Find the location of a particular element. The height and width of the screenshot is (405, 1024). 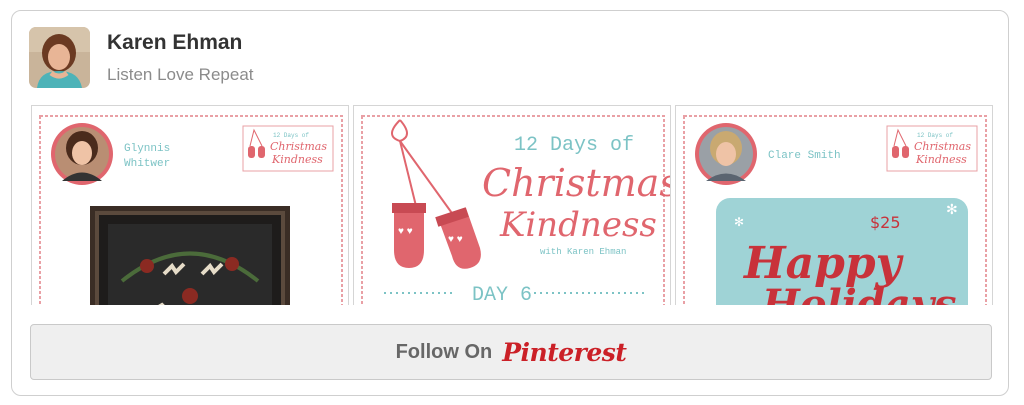

board-name: Listen Love Repeat is located at coordinates (180, 75).